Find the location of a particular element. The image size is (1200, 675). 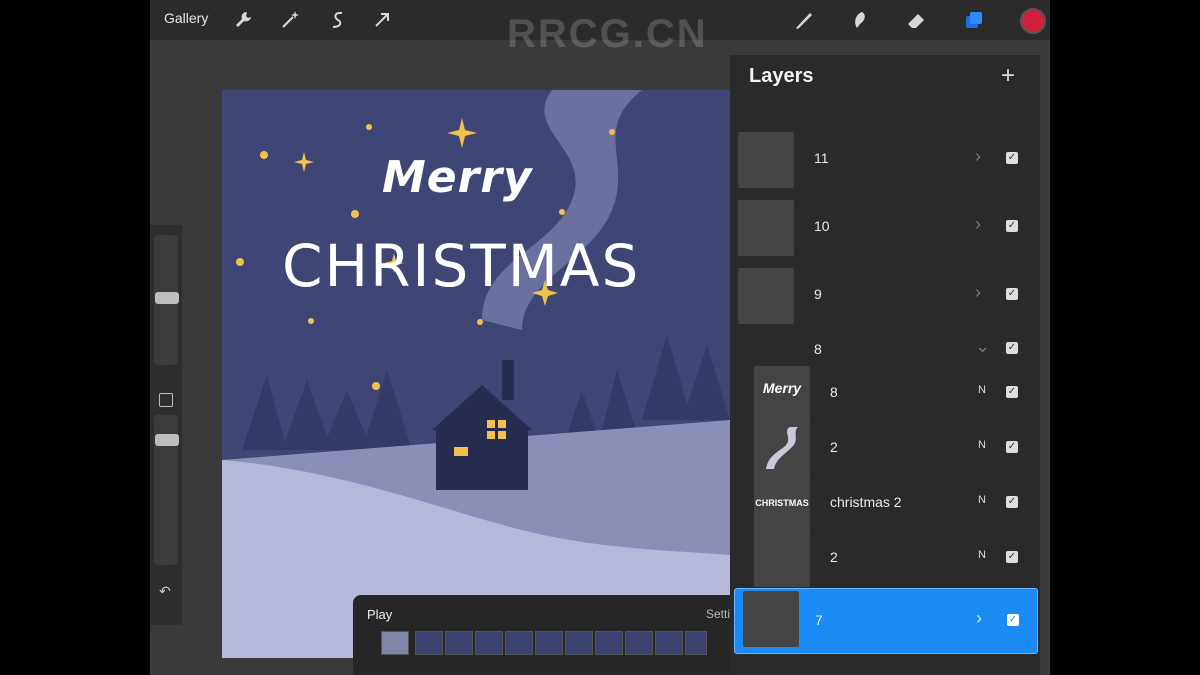

smoke-thumbnail is located at coordinates (782, 448).